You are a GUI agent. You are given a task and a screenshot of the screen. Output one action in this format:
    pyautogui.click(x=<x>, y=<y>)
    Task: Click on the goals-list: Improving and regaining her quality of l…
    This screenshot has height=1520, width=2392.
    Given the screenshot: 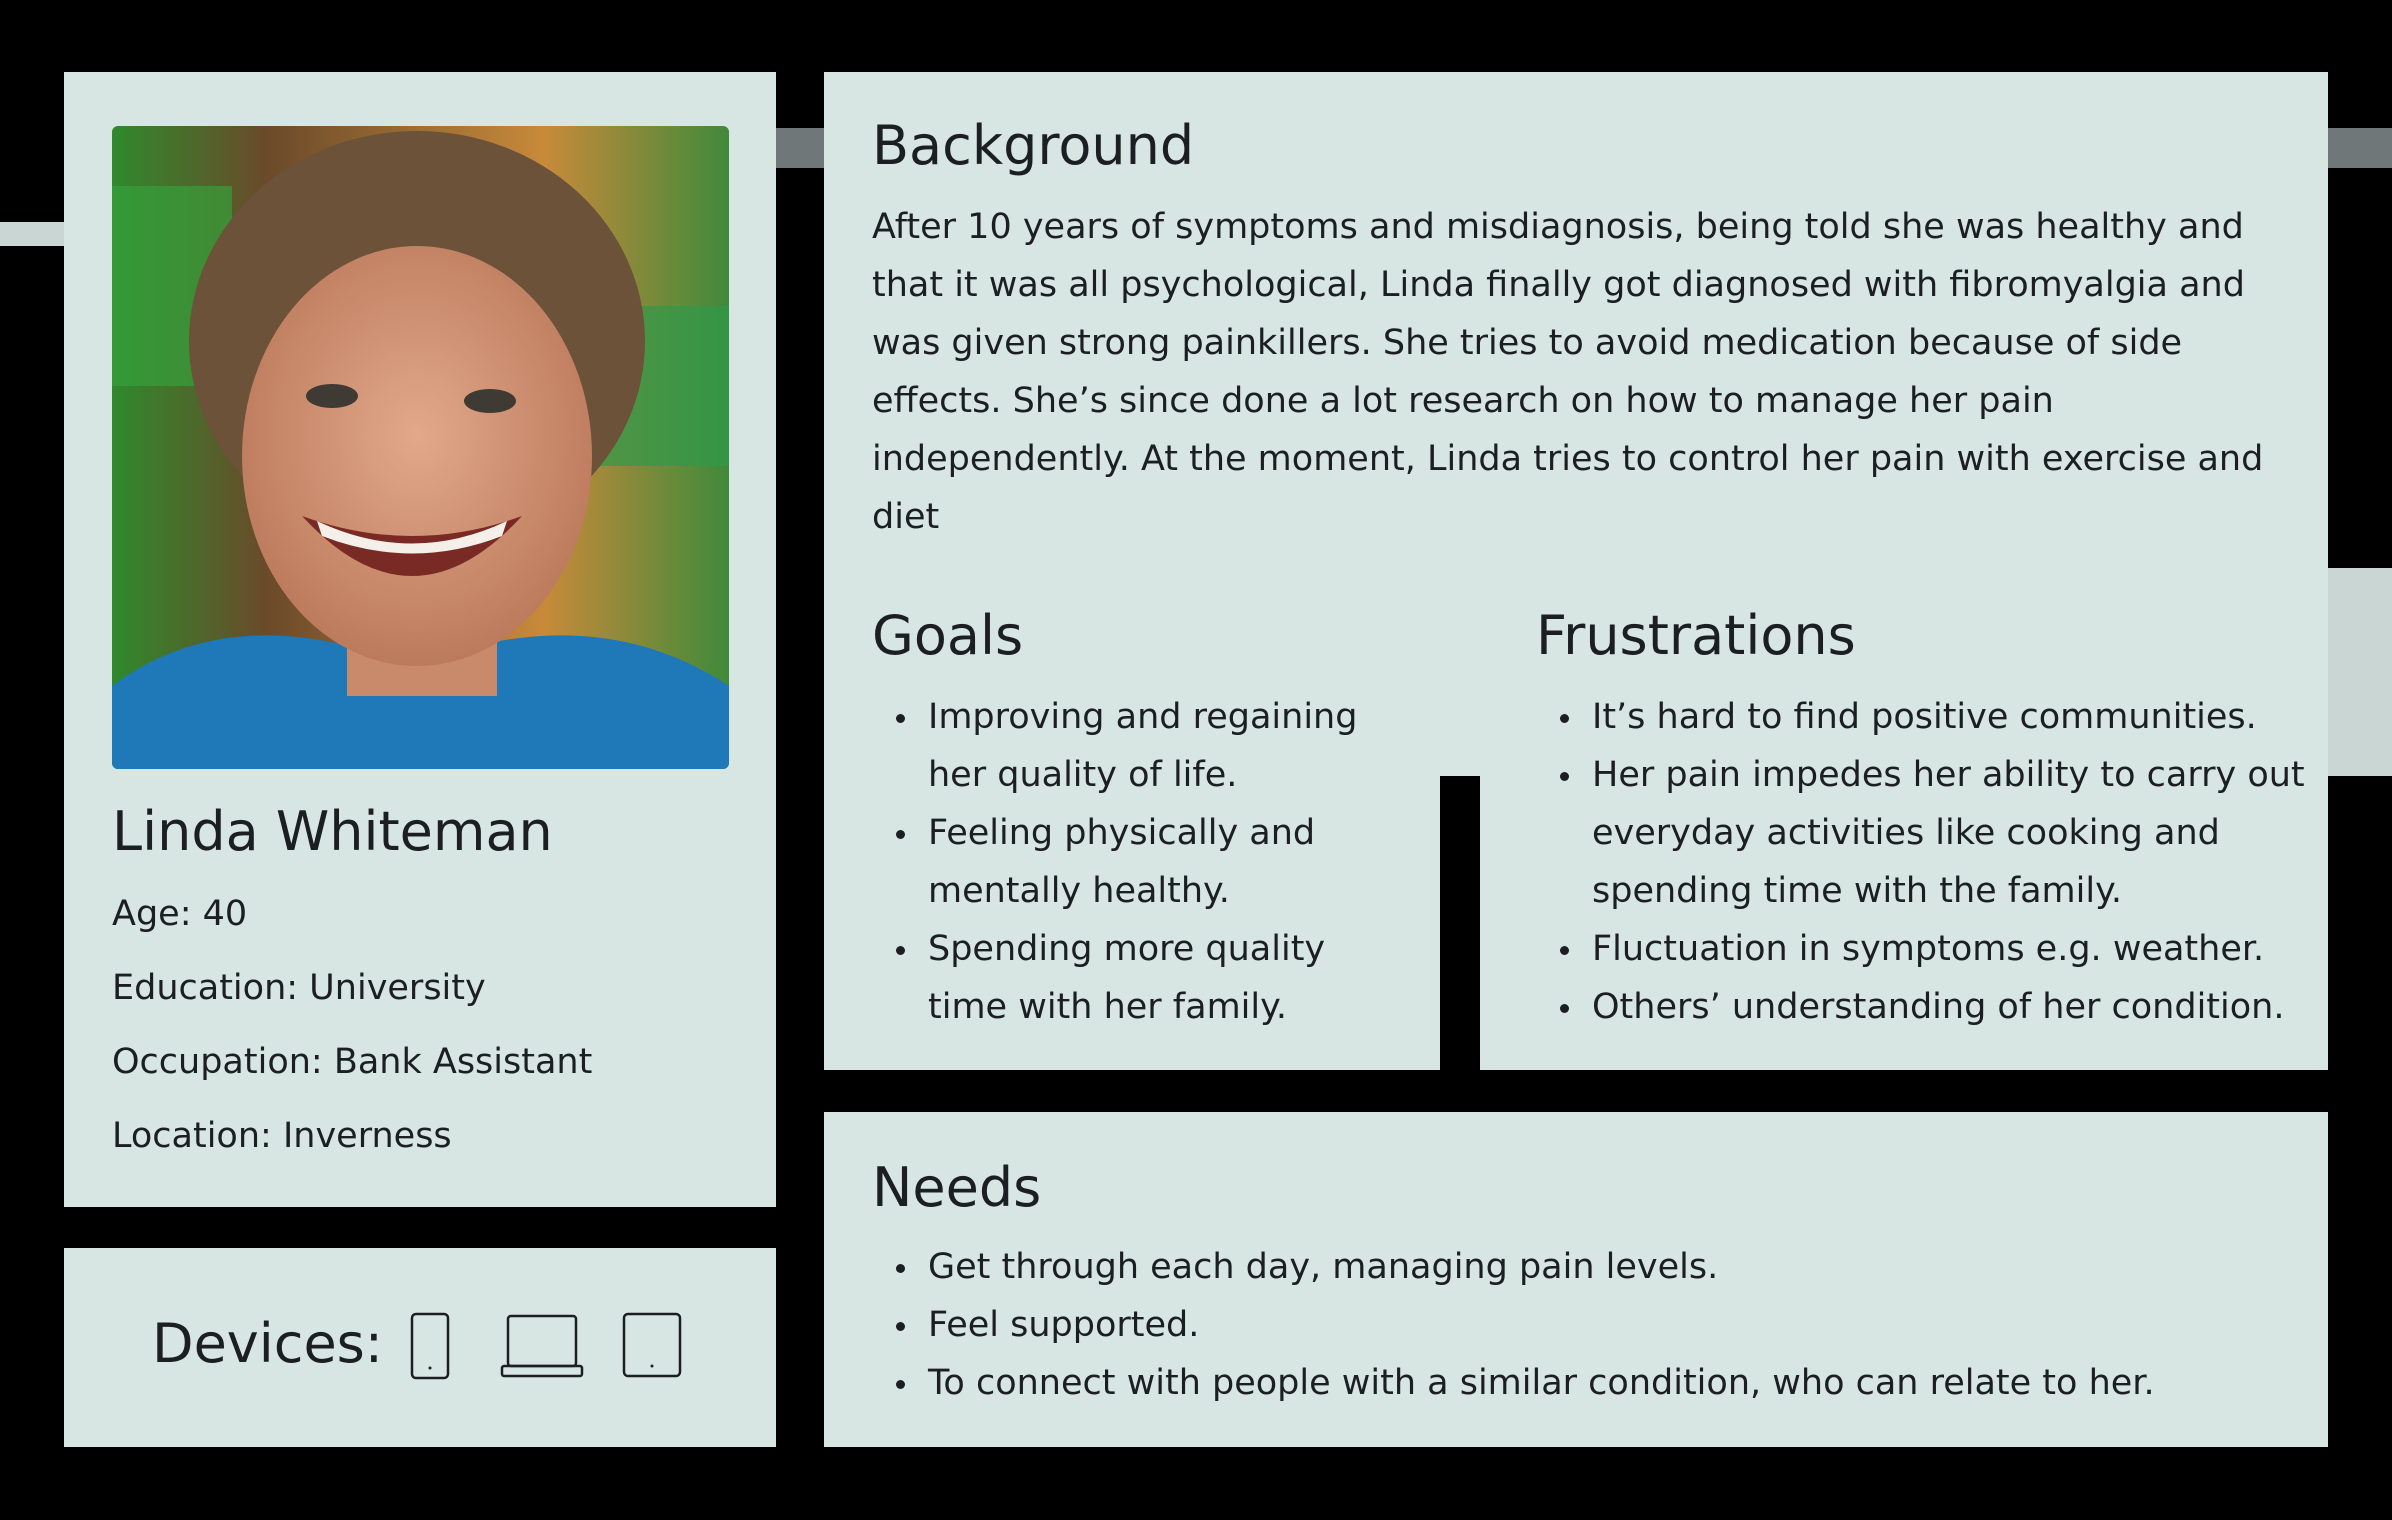 What is the action you would take?
    pyautogui.click(x=1135, y=862)
    